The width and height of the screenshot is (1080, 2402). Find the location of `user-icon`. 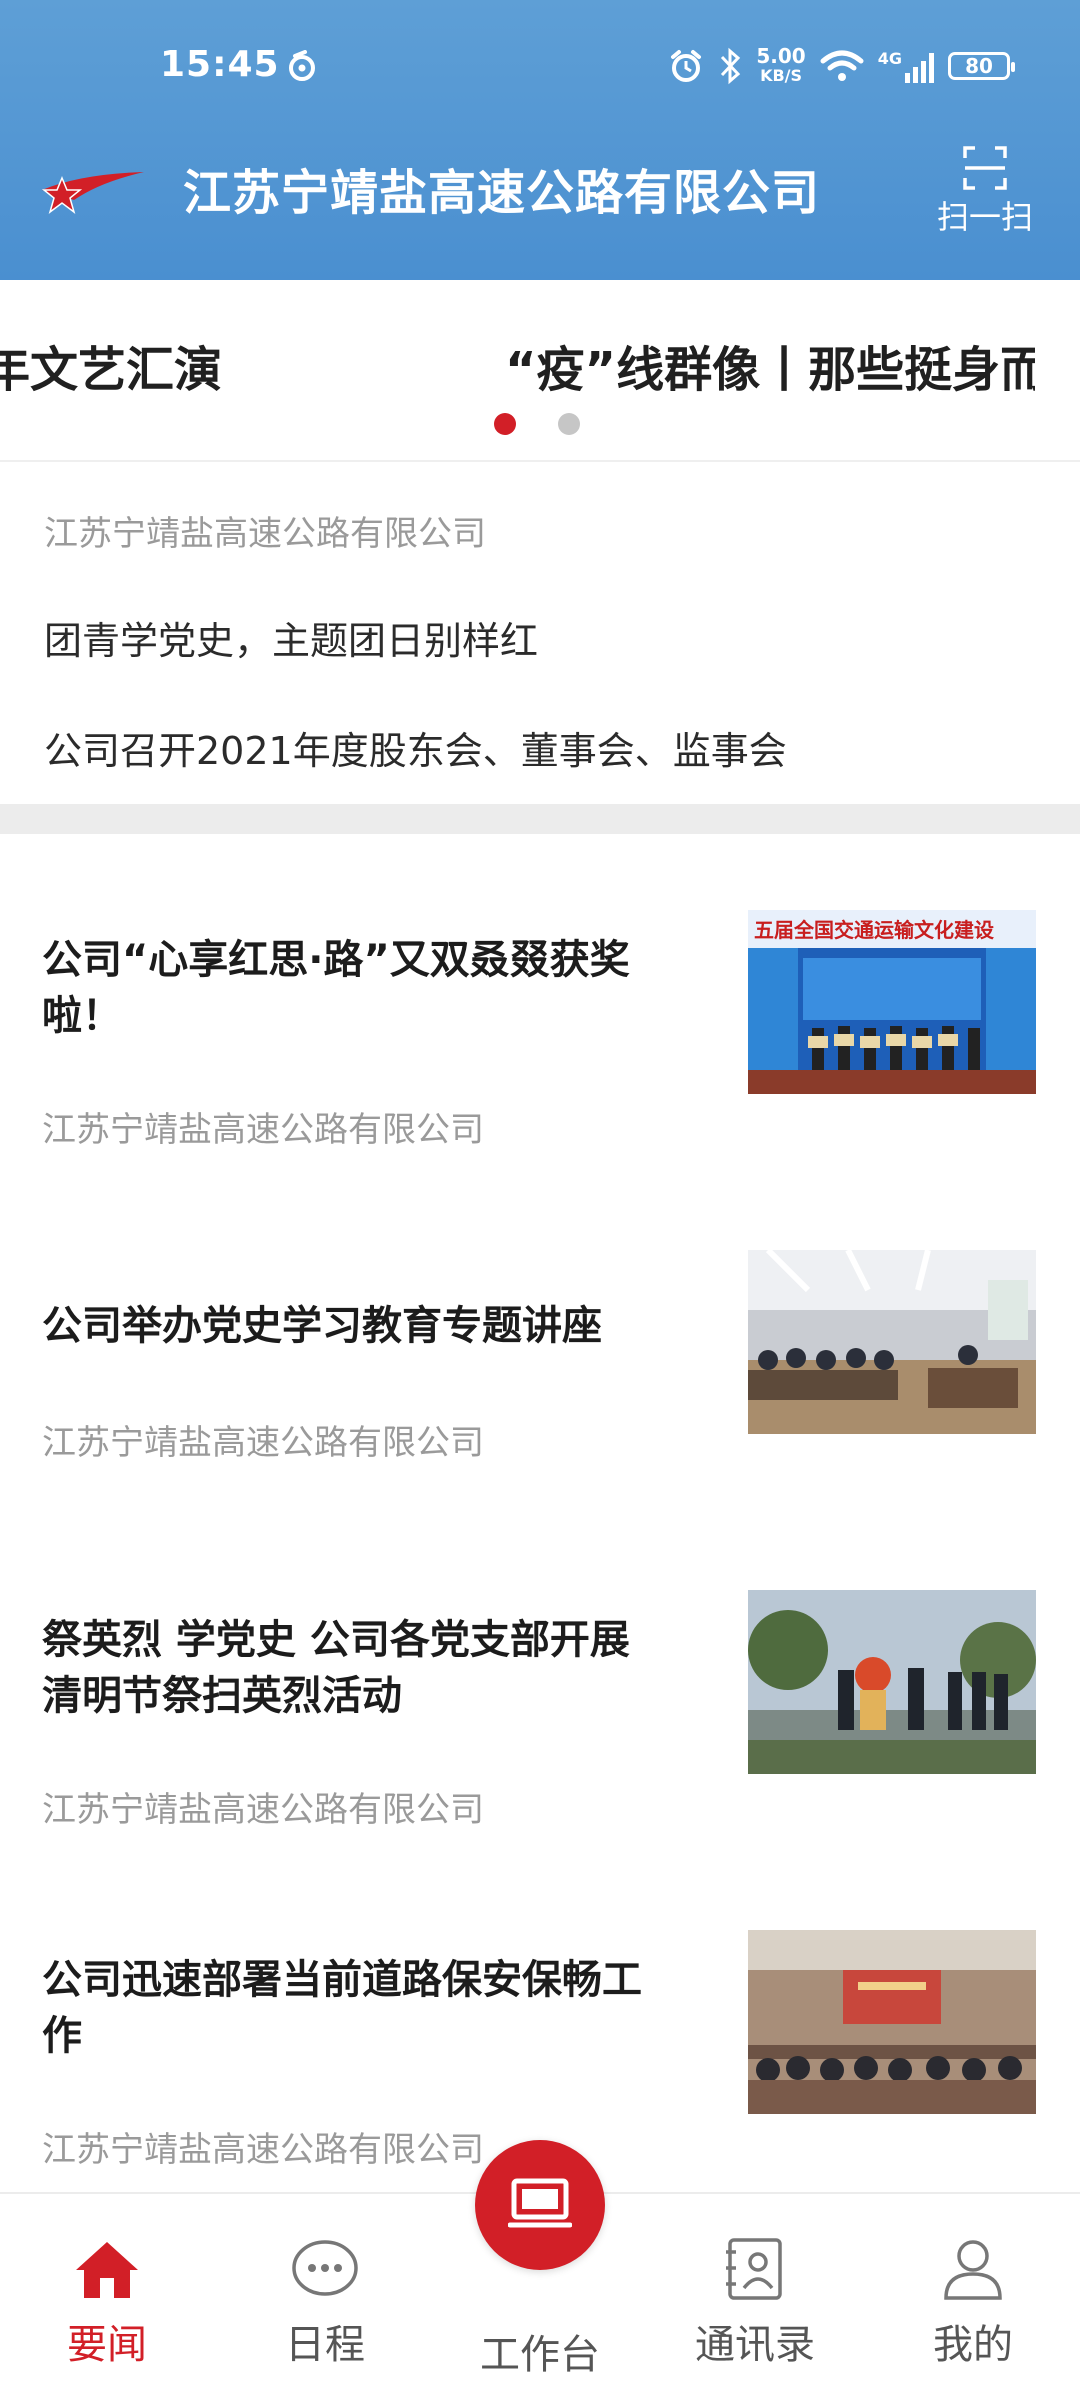

user-icon is located at coordinates (973, 2270).